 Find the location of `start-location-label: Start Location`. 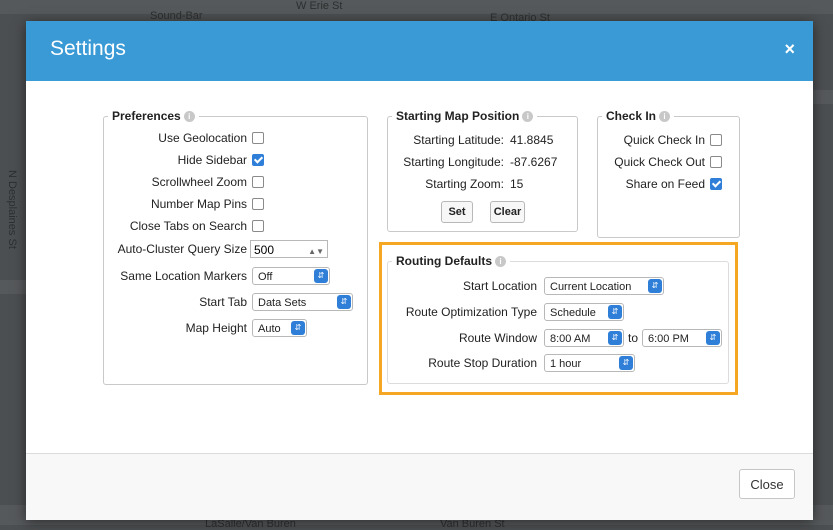

start-location-label: Start Location is located at coordinates (499, 286).